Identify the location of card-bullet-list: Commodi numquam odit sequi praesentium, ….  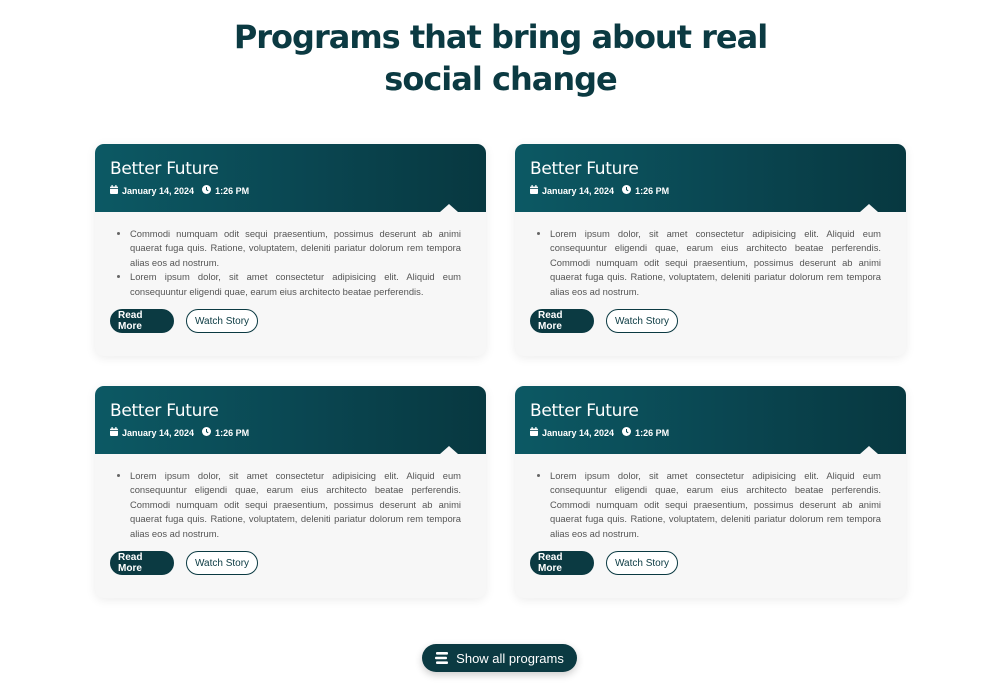
(295, 263).